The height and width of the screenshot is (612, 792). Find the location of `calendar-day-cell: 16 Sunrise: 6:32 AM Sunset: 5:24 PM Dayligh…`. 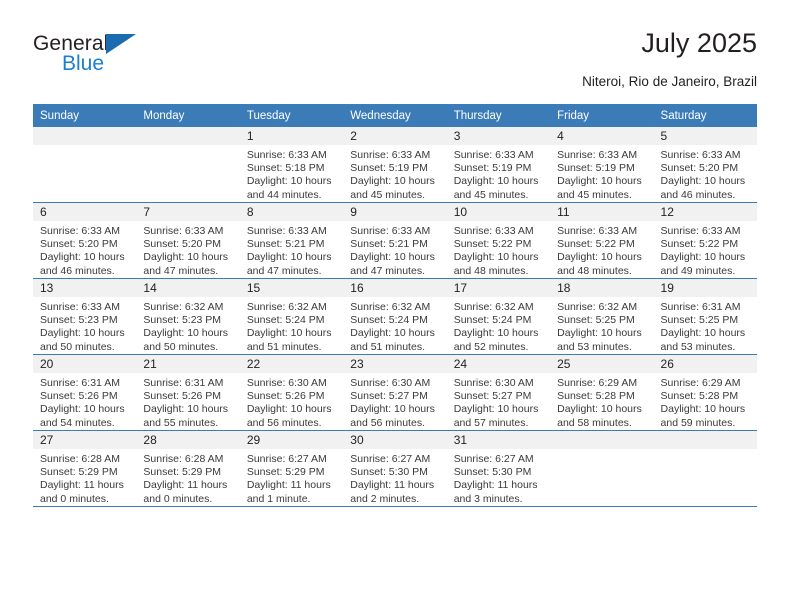

calendar-day-cell: 16 Sunrise: 6:32 AM Sunset: 5:24 PM Dayligh… is located at coordinates (395, 316).